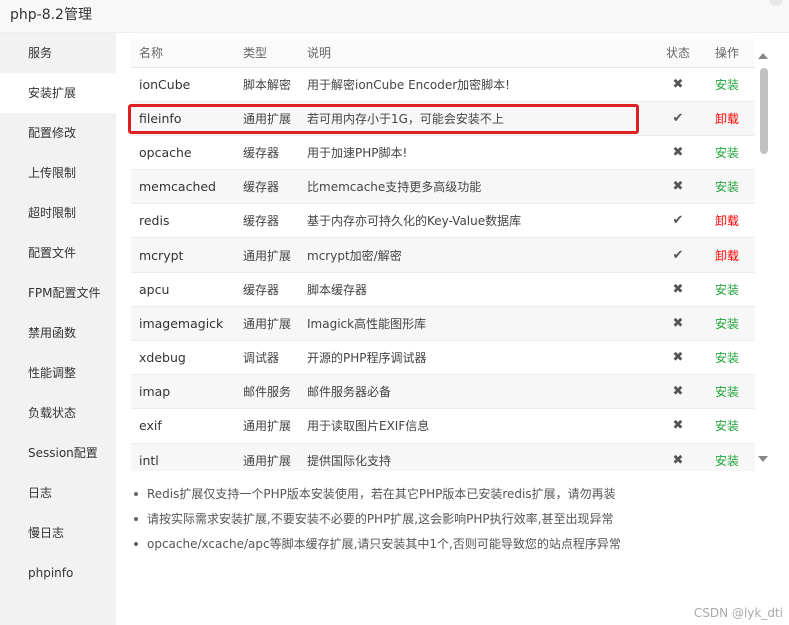 Image resolution: width=789 pixels, height=625 pixels. What do you see at coordinates (58, 533) in the screenshot?
I see `sidebar-item: 慢日志` at bounding box center [58, 533].